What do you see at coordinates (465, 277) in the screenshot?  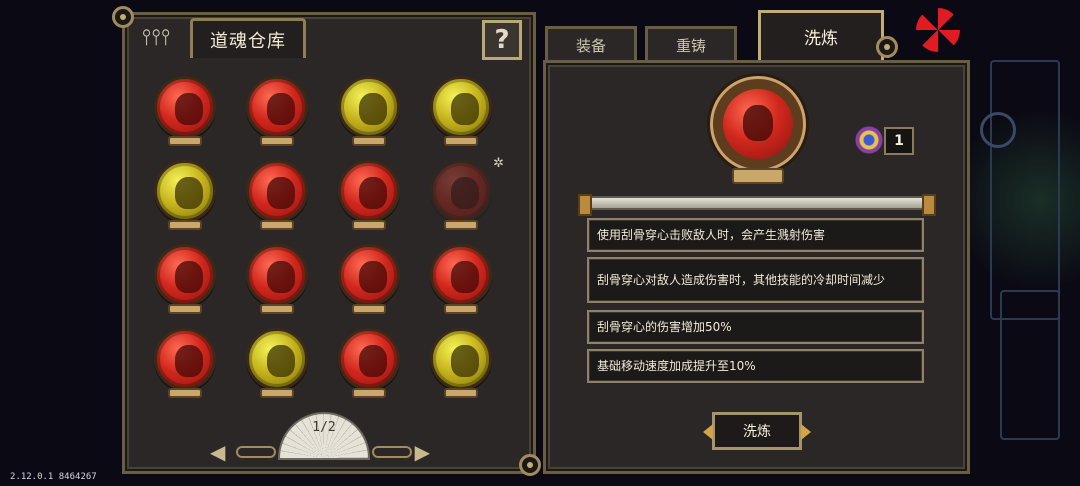 I see `beast-face-icon` at bounding box center [465, 277].